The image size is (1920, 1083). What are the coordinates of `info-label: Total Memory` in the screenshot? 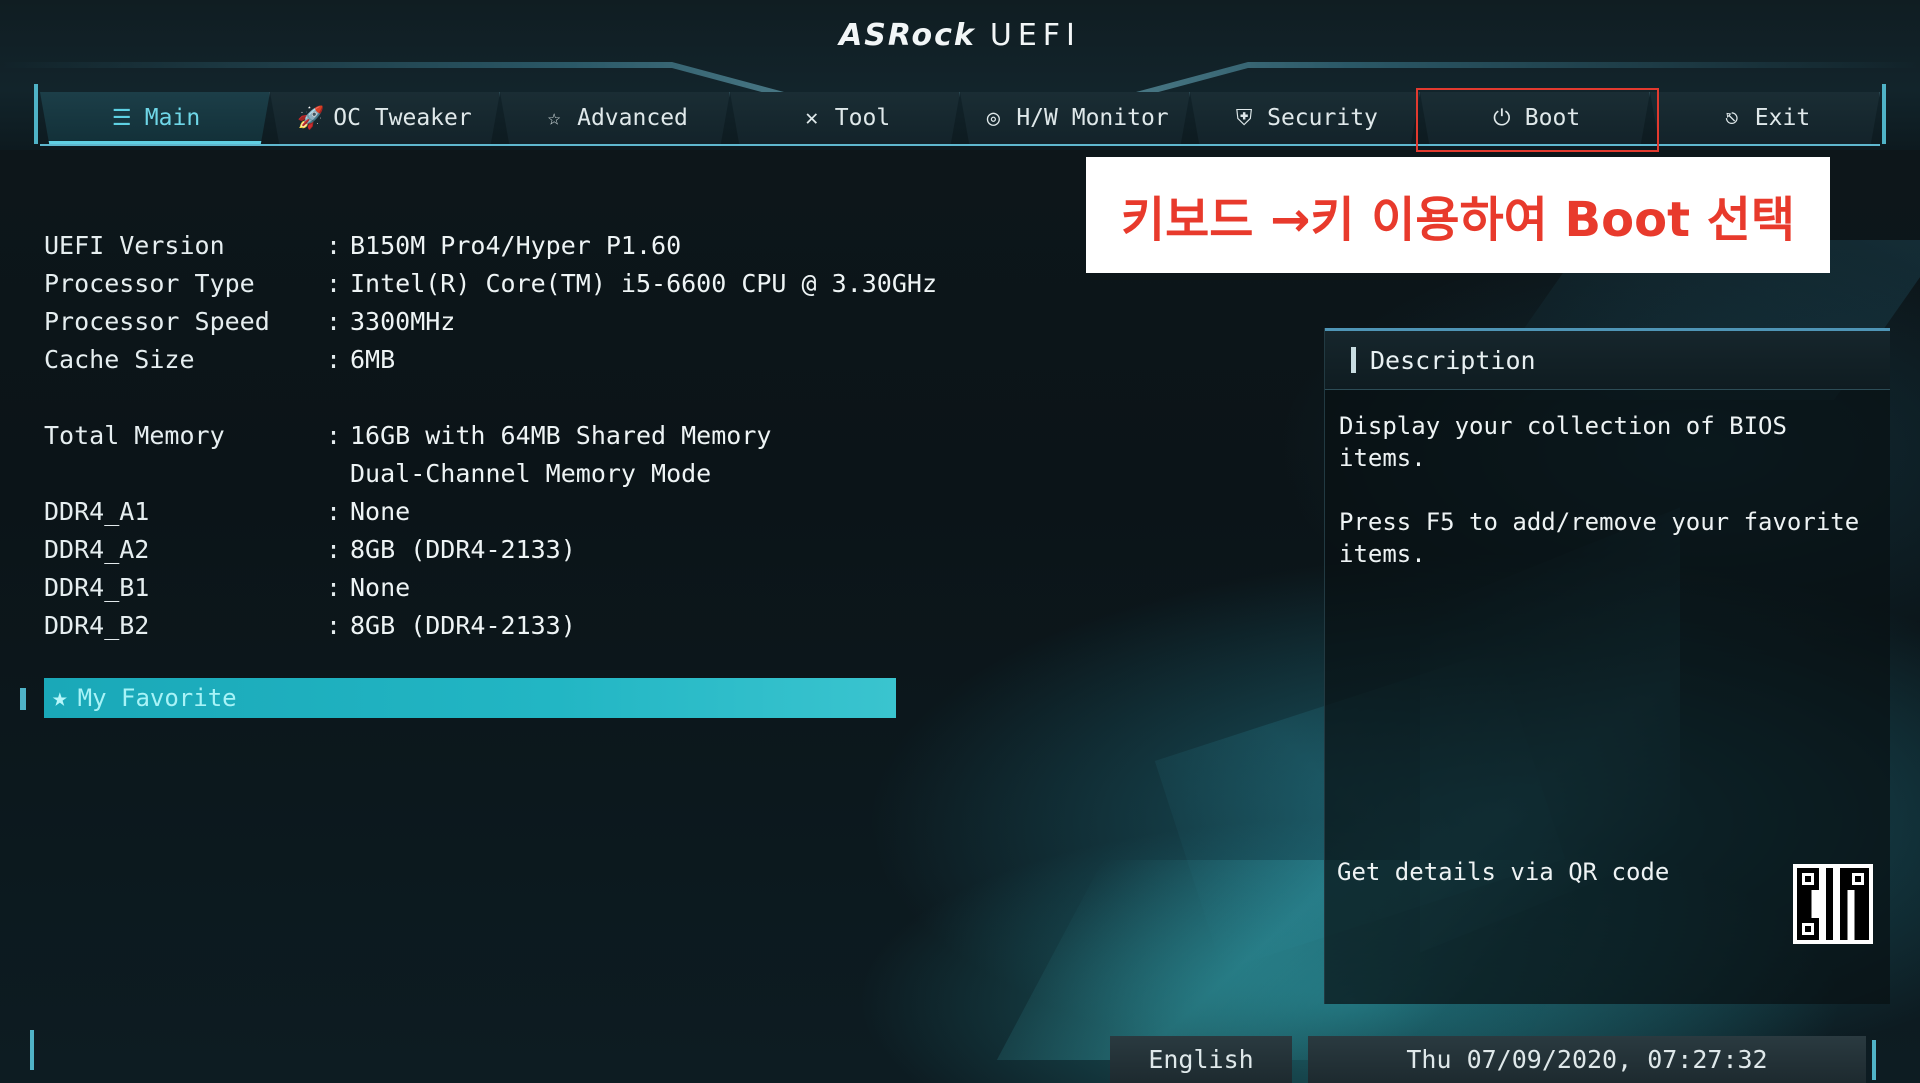 It's located at (134, 435).